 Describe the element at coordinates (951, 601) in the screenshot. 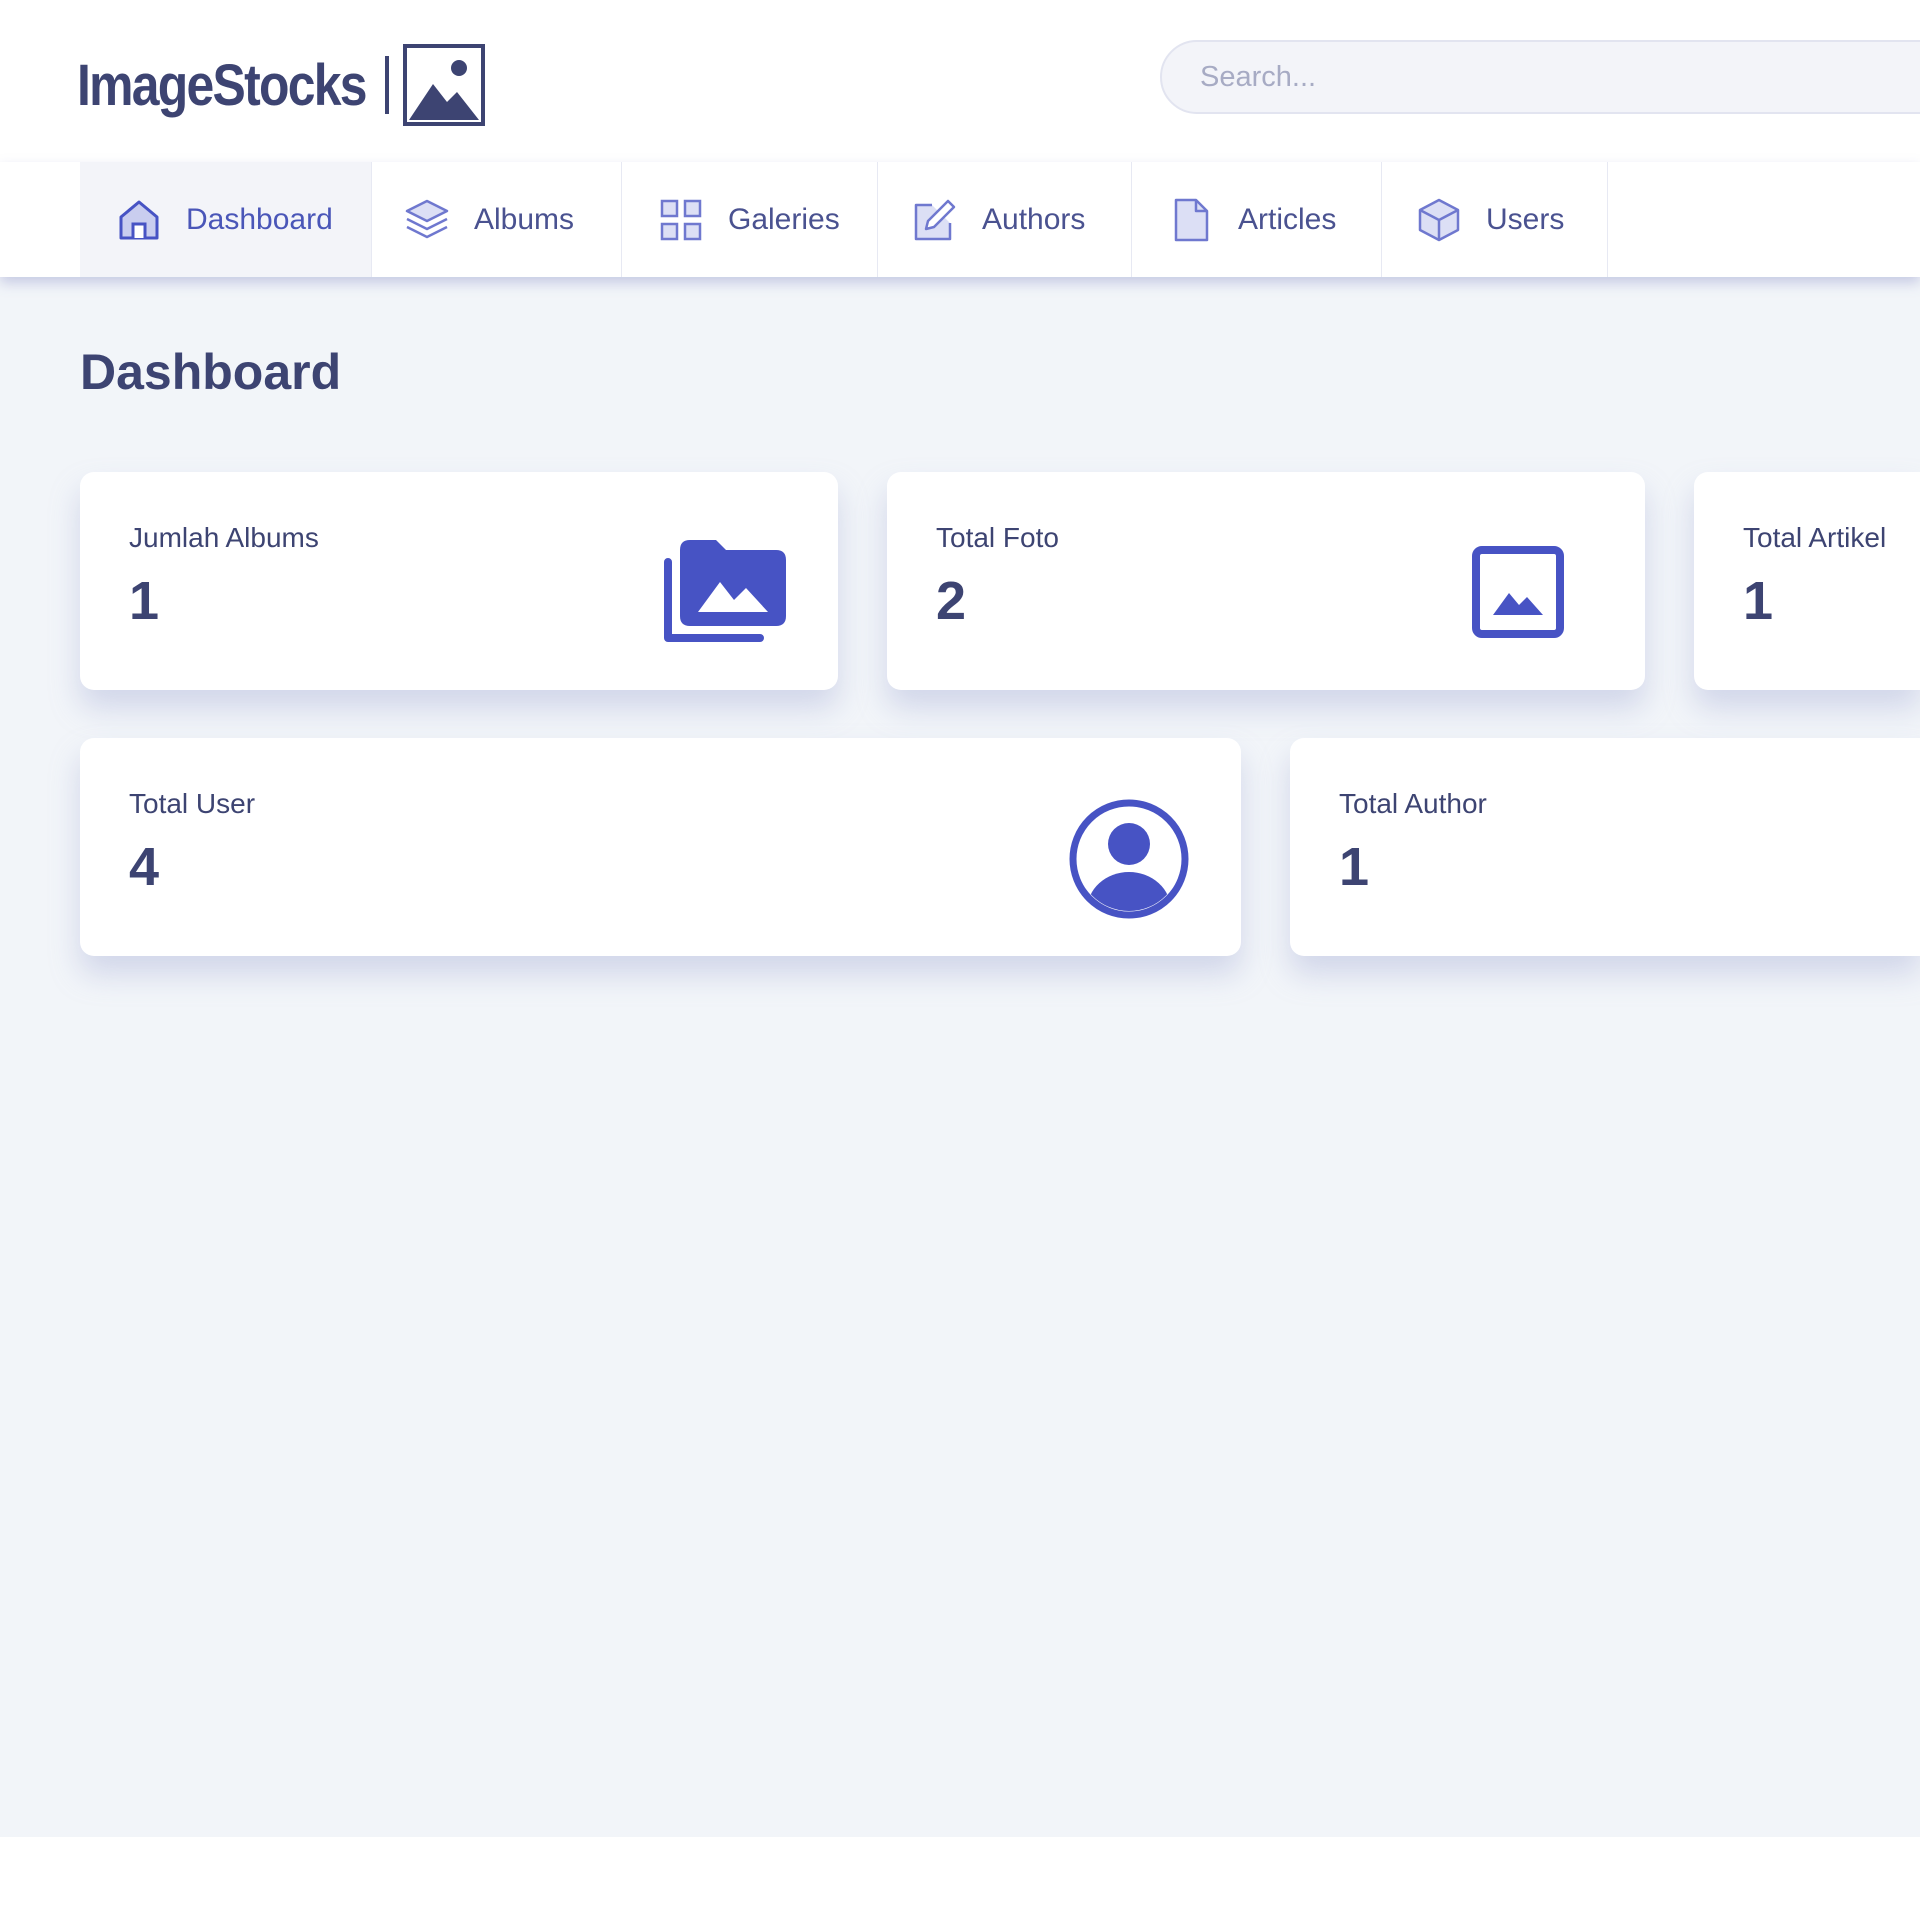

I see `stat-value: 2` at that location.